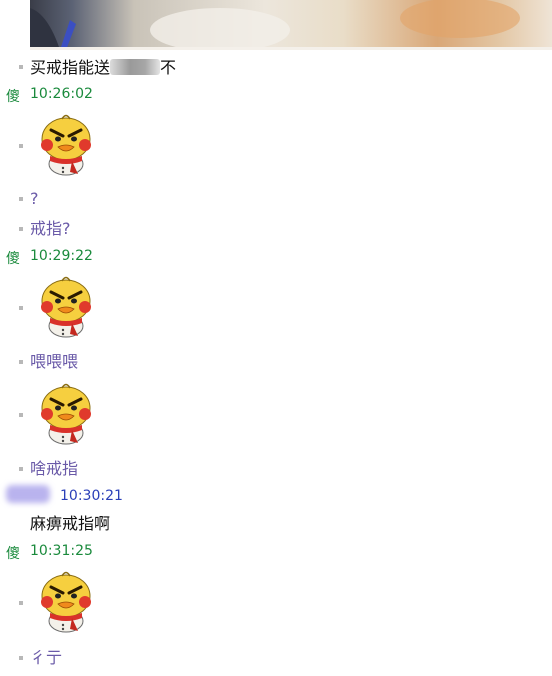 The image size is (552, 676). Describe the element at coordinates (54, 469) in the screenshot. I see `message-text: 啥戒指` at that location.